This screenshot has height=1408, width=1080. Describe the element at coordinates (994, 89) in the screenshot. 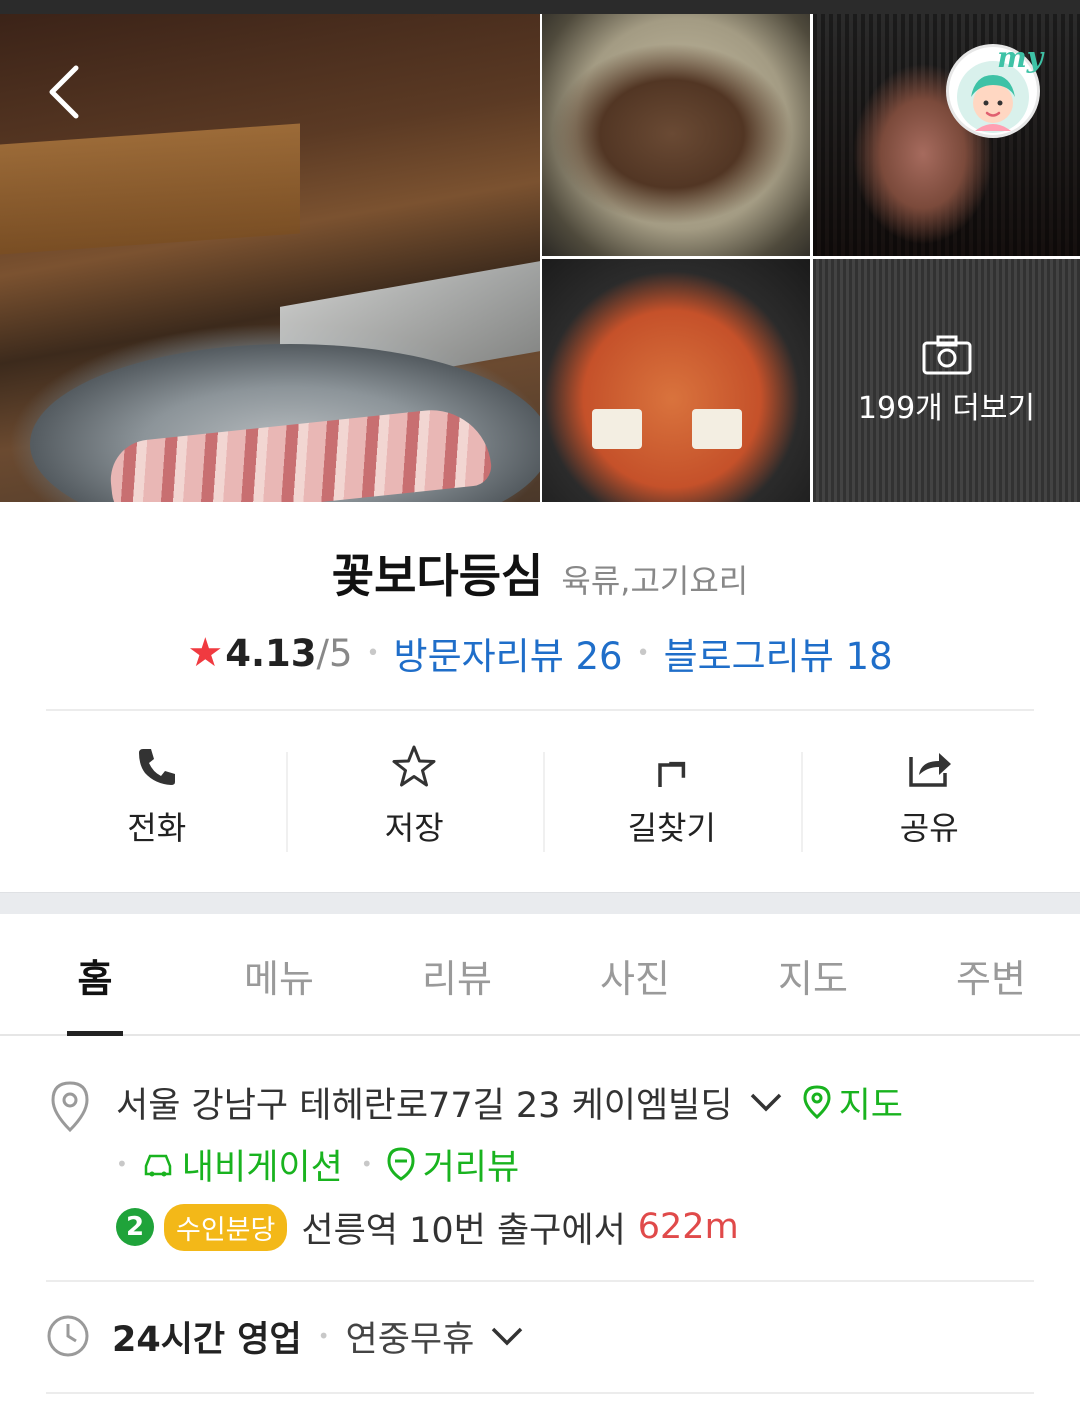

I see `my-profile-button: my` at that location.